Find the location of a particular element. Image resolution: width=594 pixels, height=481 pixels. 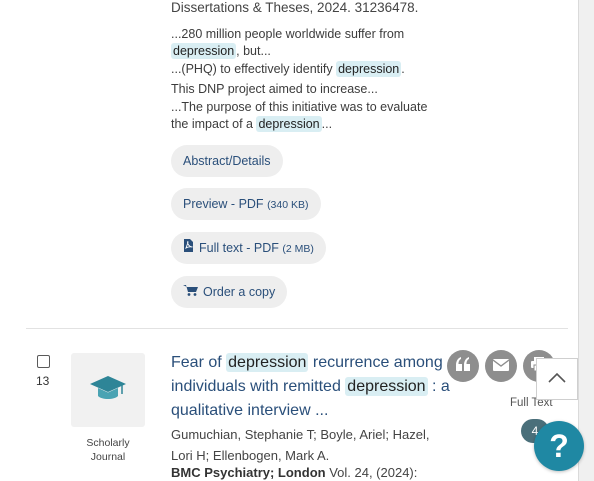

abstract-details-label: Abstract/Details is located at coordinates (227, 161).